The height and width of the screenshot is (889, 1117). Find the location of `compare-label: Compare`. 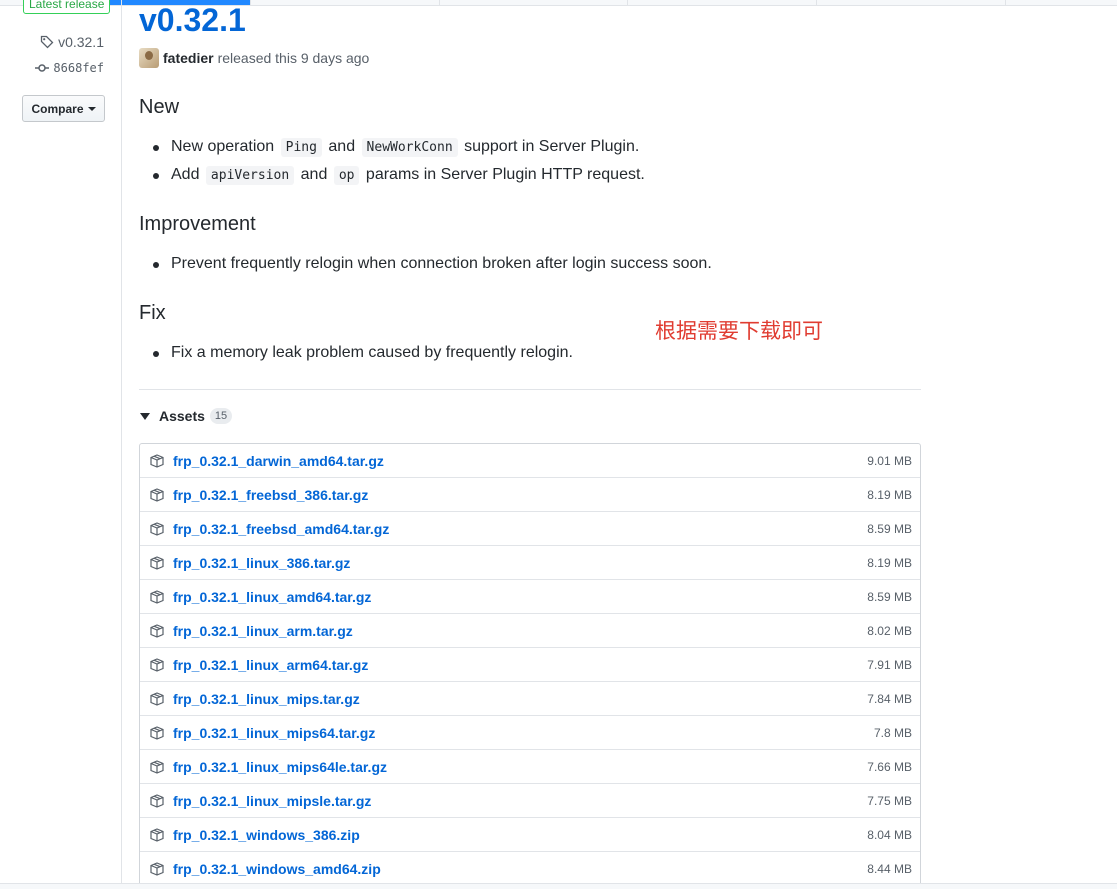

compare-label: Compare is located at coordinates (57, 108).